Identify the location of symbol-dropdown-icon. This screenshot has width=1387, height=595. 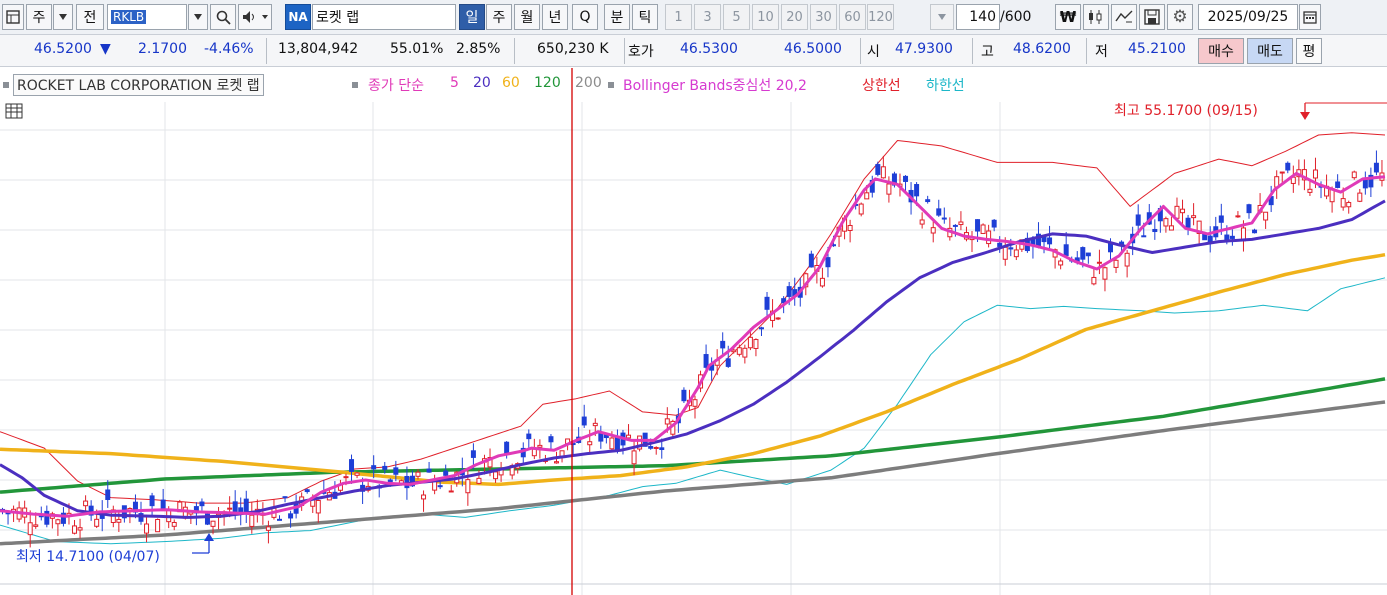
(198, 17).